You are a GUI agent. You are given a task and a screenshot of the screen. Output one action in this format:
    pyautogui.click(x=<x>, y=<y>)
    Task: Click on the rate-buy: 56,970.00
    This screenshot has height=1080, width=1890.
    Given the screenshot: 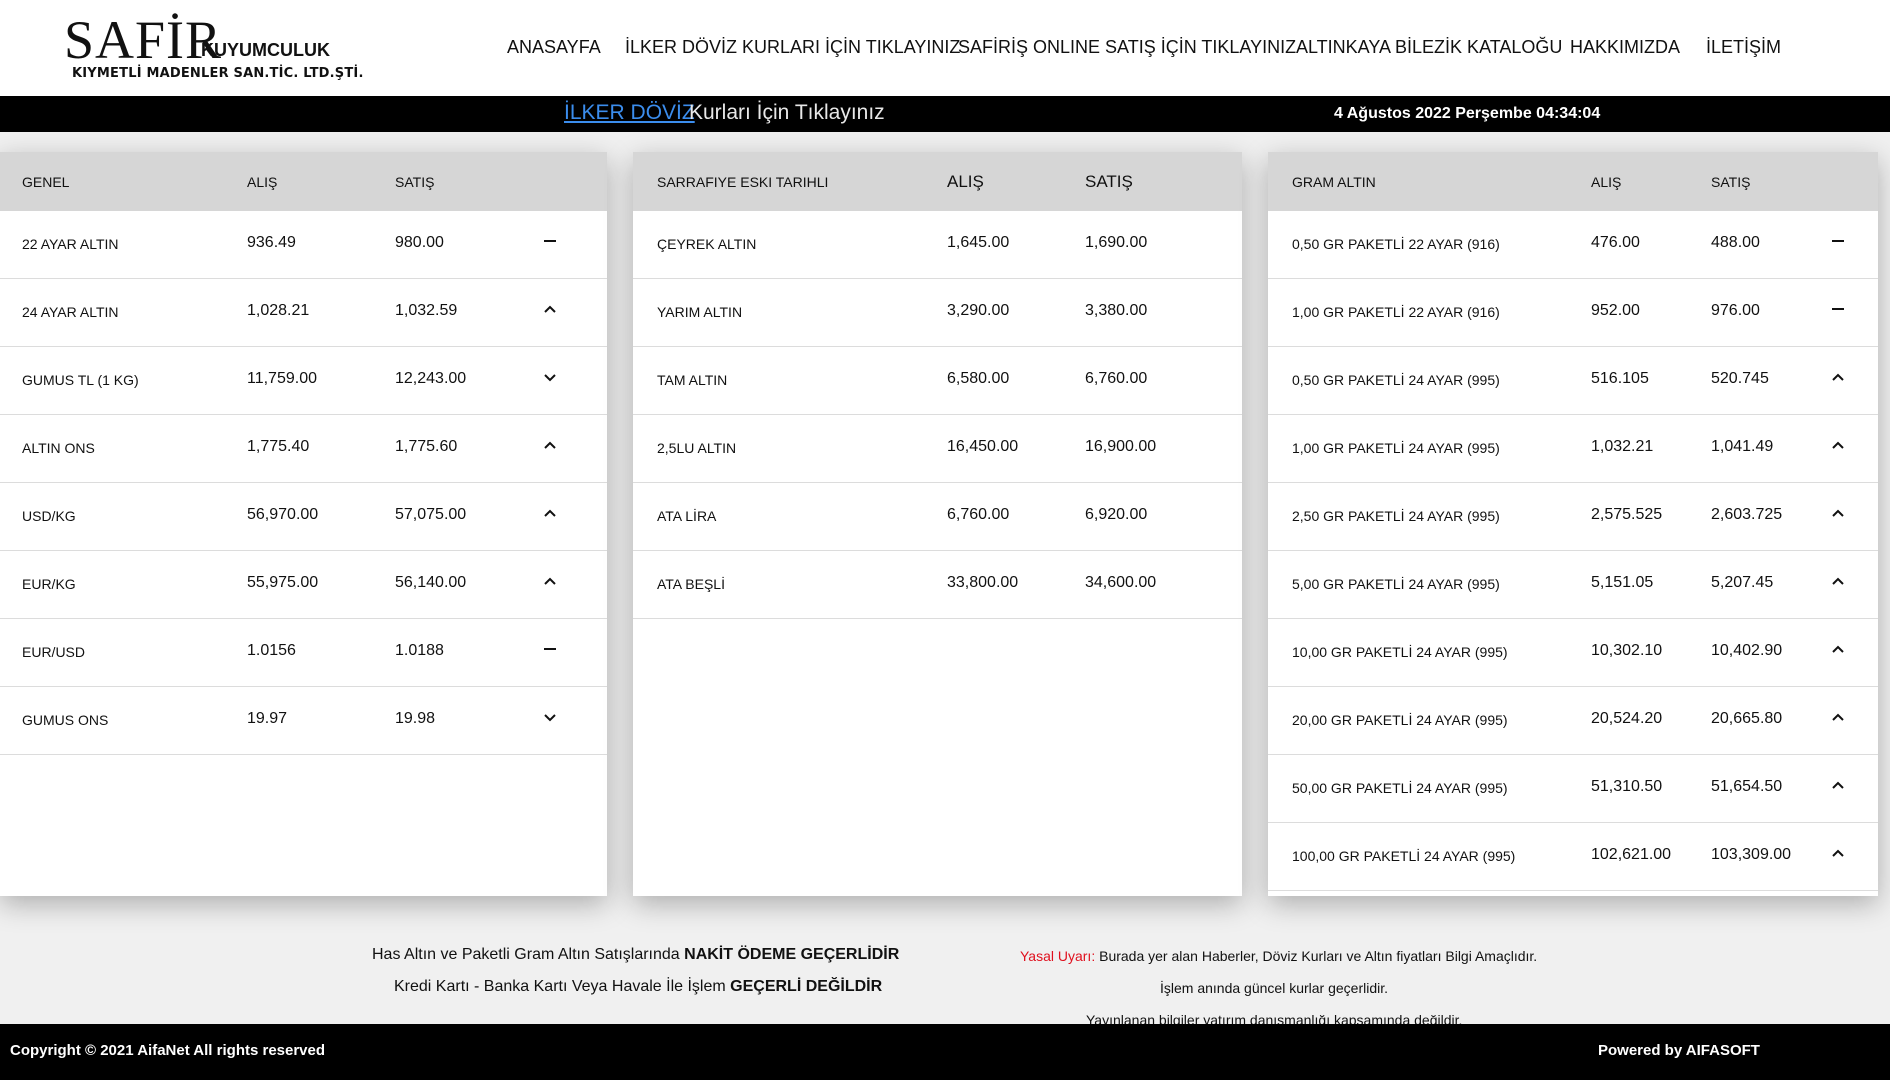 What is the action you would take?
    pyautogui.click(x=283, y=514)
    